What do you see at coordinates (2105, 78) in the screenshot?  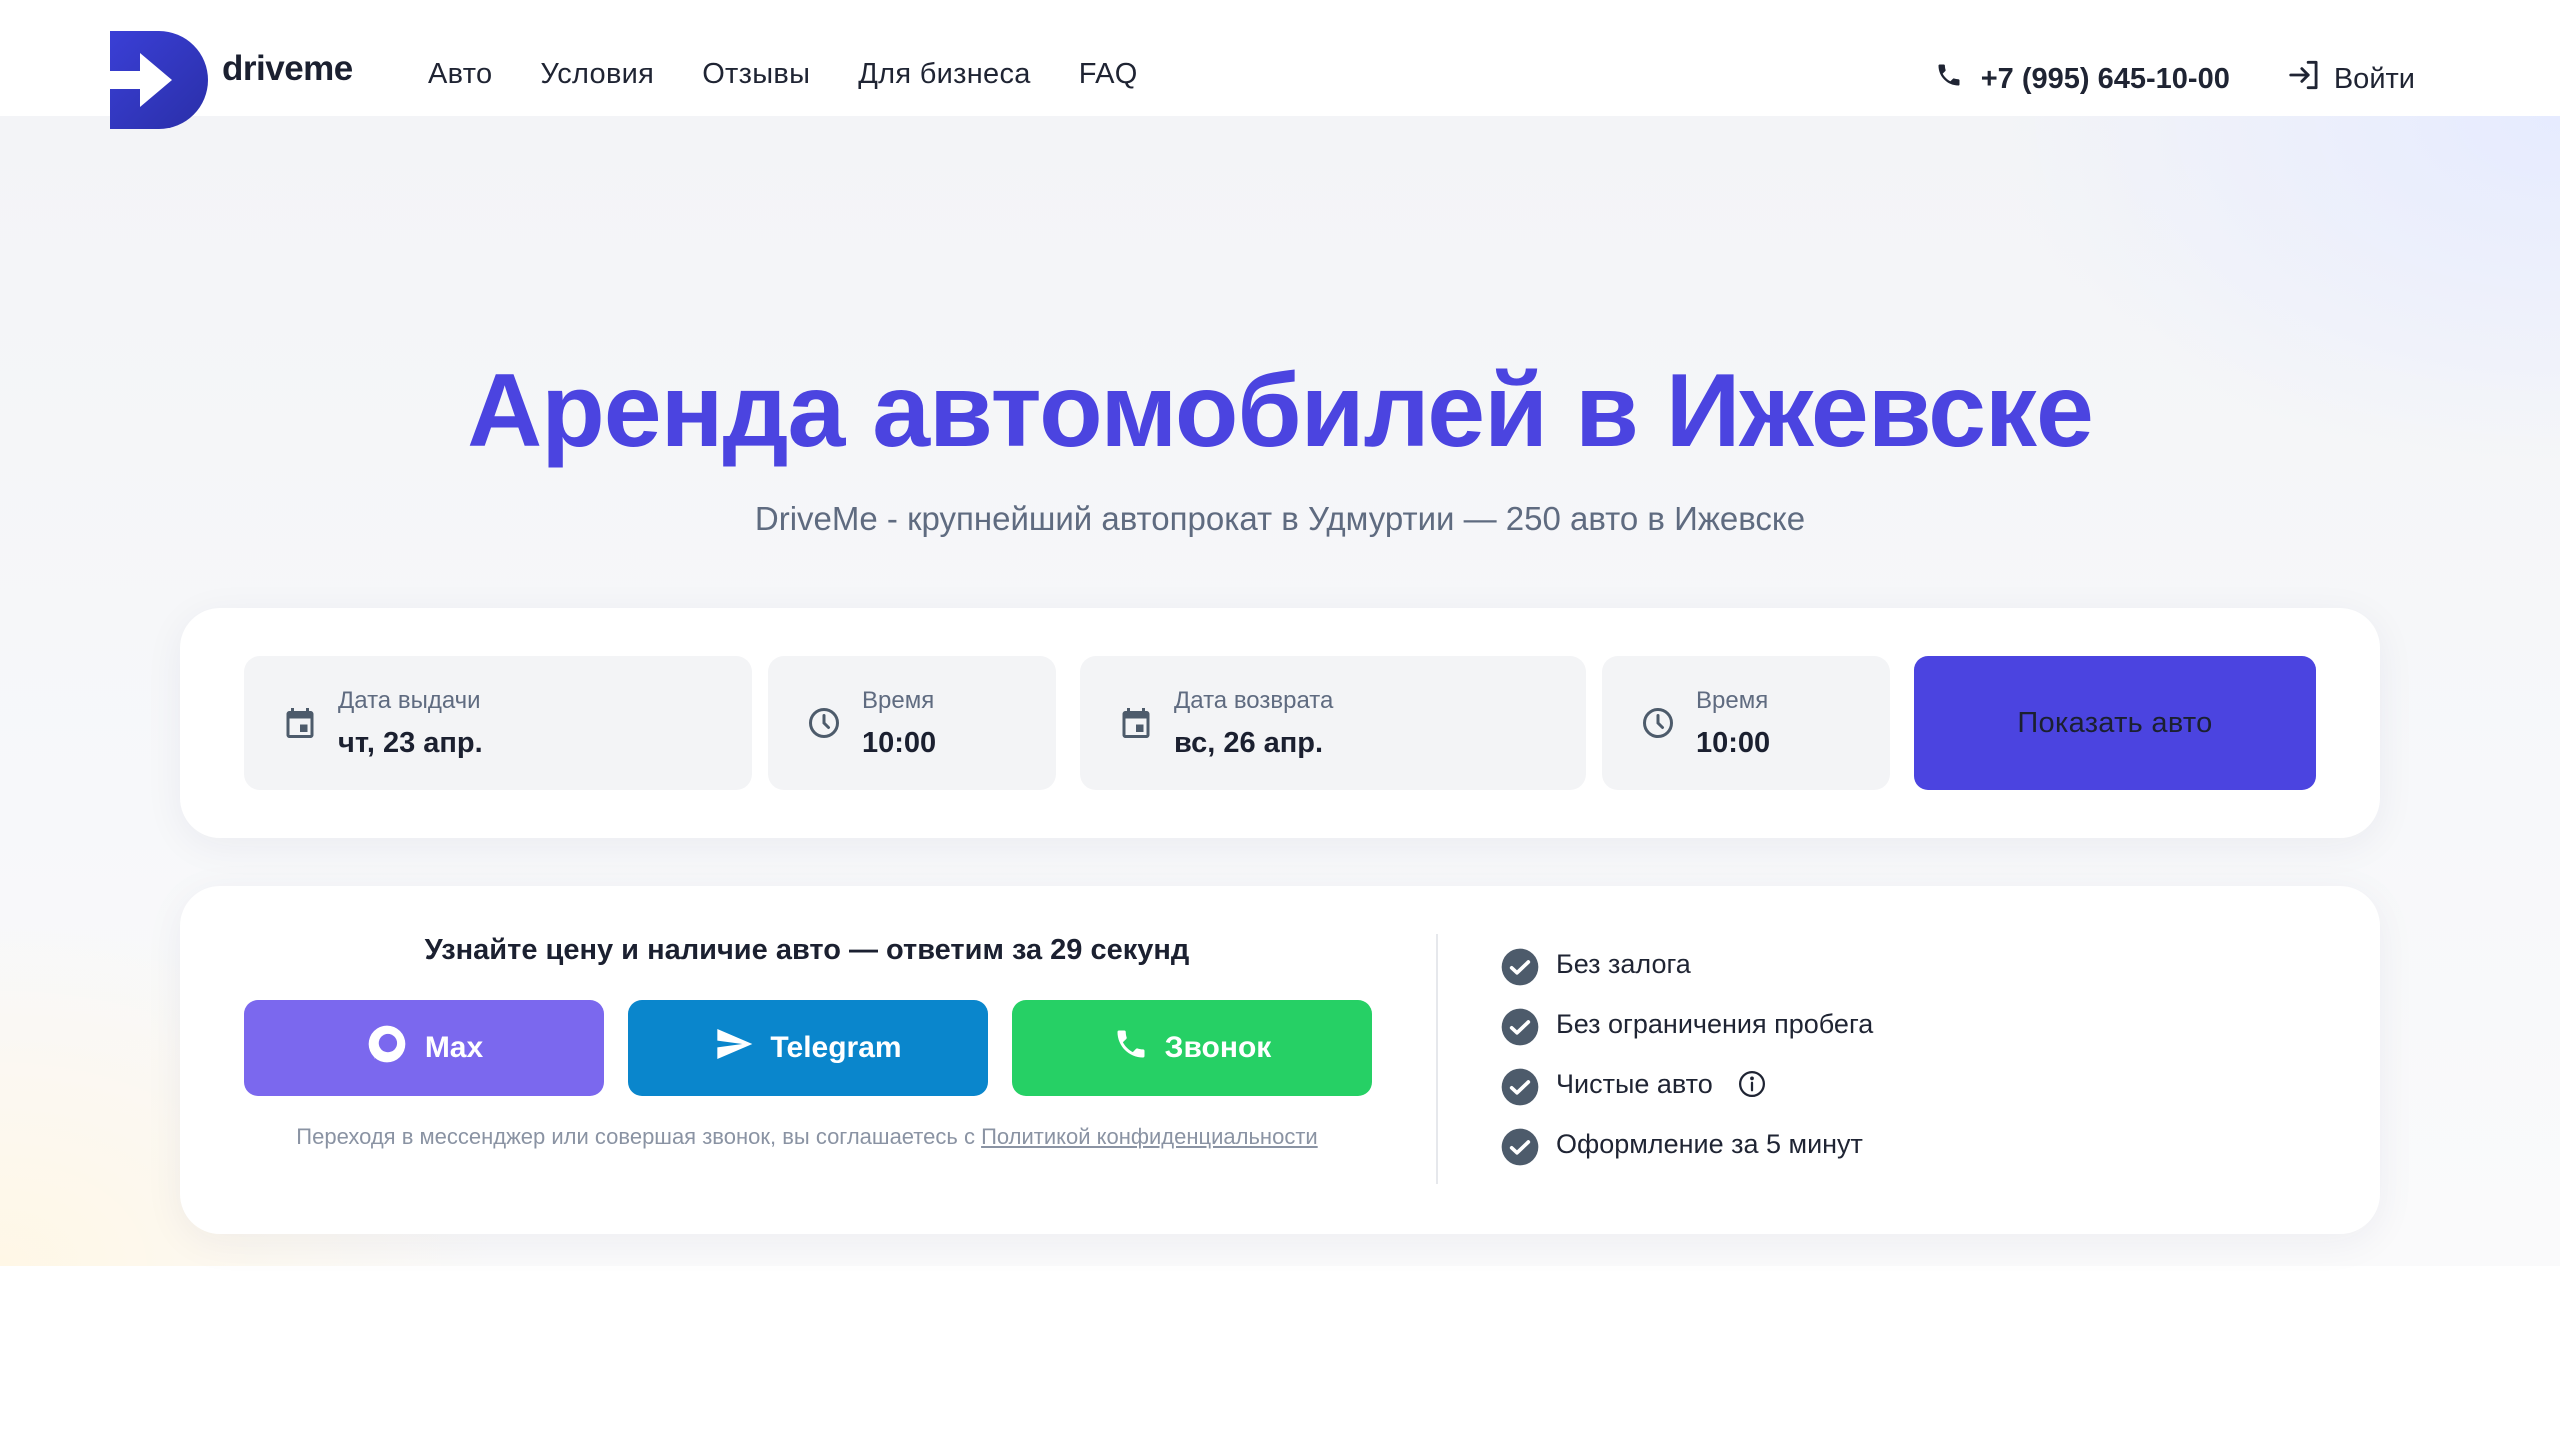 I see `header-phone-number: +7 (995) 645-10-00` at bounding box center [2105, 78].